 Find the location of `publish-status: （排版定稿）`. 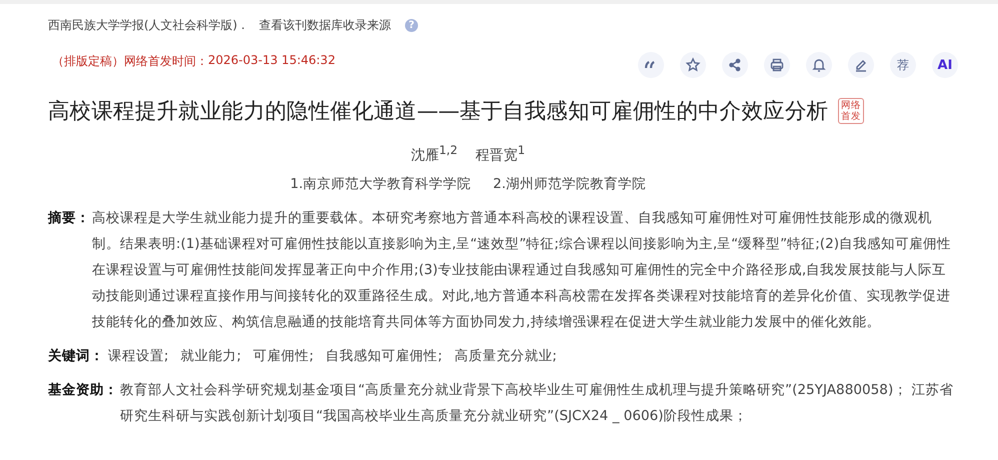

publish-status: （排版定稿） is located at coordinates (88, 61).